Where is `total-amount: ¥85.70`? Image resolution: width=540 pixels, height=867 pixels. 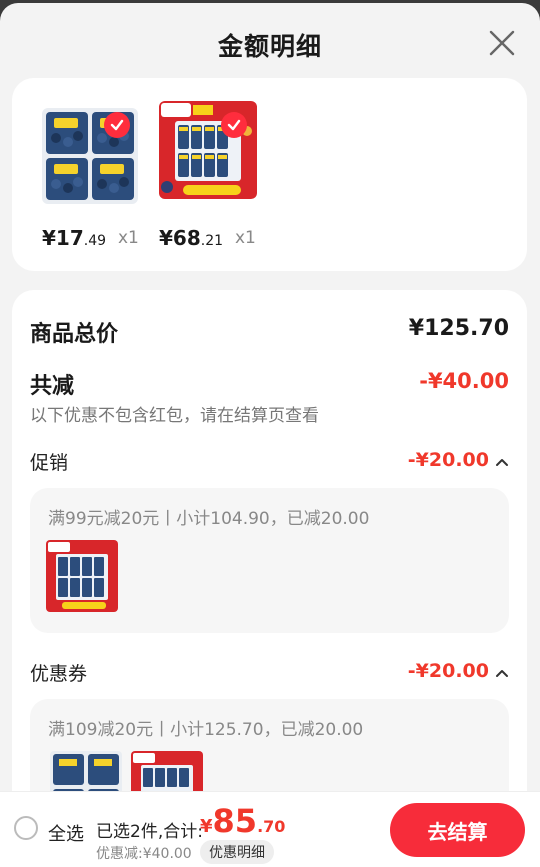
total-amount: ¥85.70 is located at coordinates (243, 821).